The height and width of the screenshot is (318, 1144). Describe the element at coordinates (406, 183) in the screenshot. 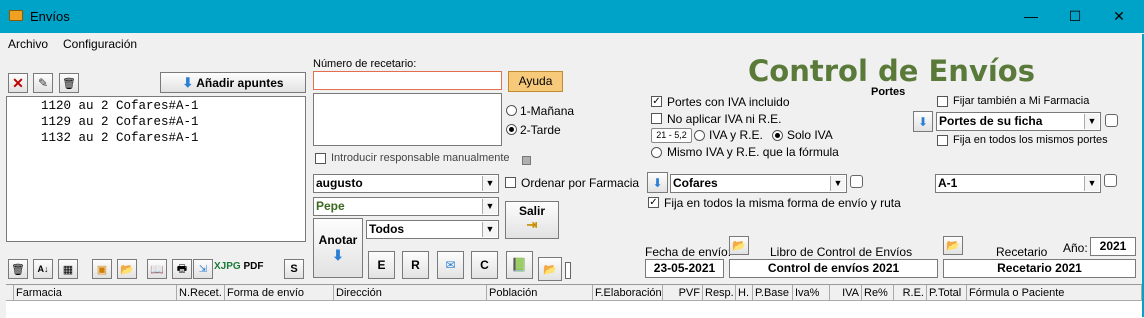

I see `month-select: augusto ▼` at that location.